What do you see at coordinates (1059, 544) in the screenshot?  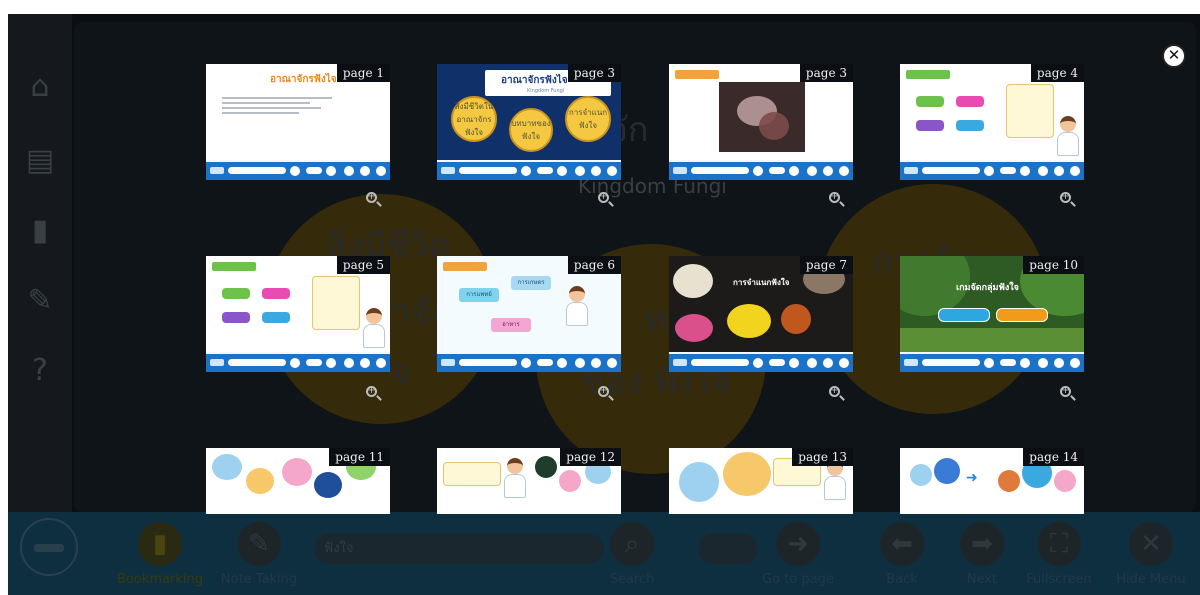 I see `fullscreen-icon: ⛶` at bounding box center [1059, 544].